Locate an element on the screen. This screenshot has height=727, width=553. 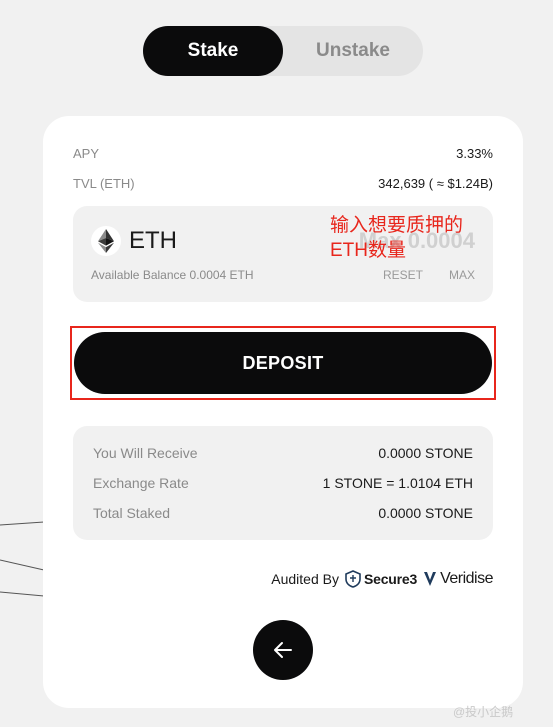
tab-stake: Stake is located at coordinates (213, 51).